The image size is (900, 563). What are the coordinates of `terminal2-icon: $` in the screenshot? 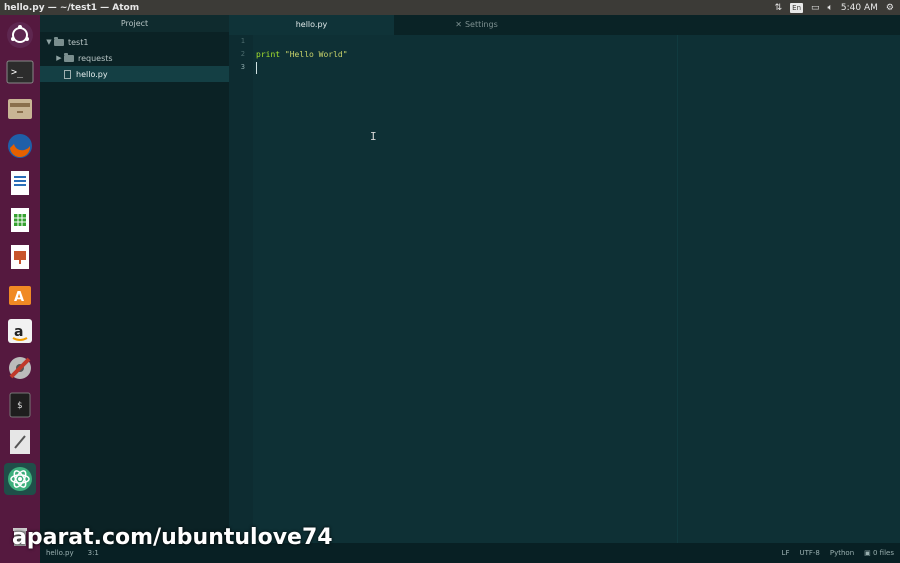 It's located at (20, 405).